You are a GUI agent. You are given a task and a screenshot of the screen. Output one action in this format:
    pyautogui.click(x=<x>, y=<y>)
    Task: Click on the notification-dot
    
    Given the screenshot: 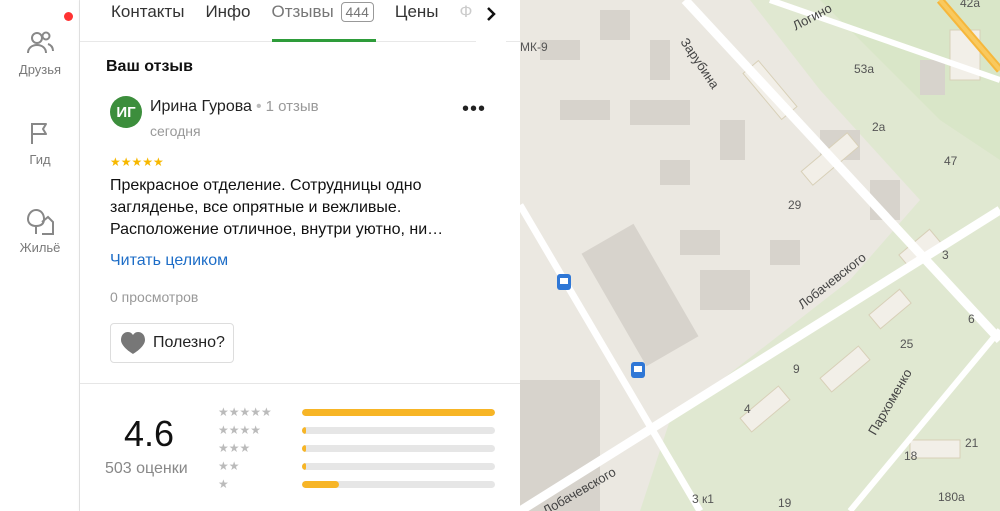 What is the action you would take?
    pyautogui.click(x=68, y=16)
    